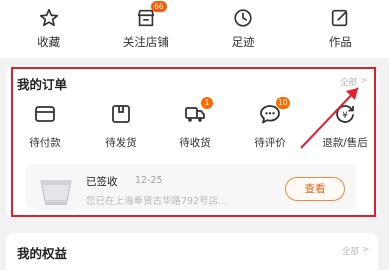 Image resolution: width=389 pixels, height=270 pixels. I want to click on recent-order-date: 12-25, so click(149, 180).